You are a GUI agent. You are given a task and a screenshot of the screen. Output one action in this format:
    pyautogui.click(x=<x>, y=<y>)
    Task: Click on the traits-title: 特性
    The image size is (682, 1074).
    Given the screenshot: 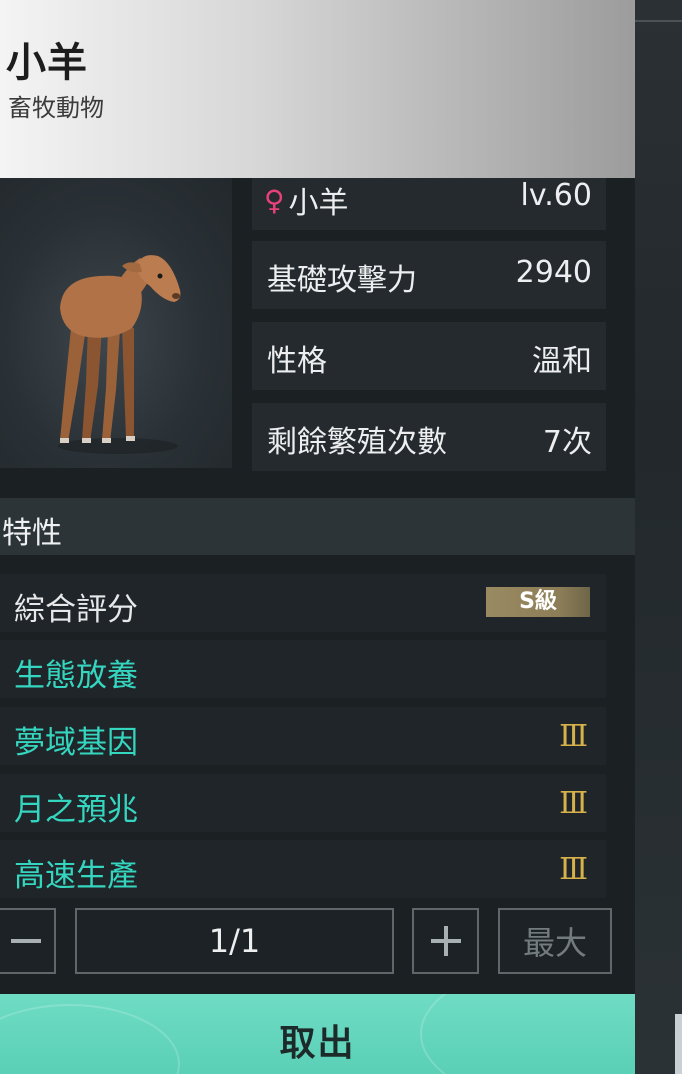 What is the action you would take?
    pyautogui.click(x=32, y=533)
    